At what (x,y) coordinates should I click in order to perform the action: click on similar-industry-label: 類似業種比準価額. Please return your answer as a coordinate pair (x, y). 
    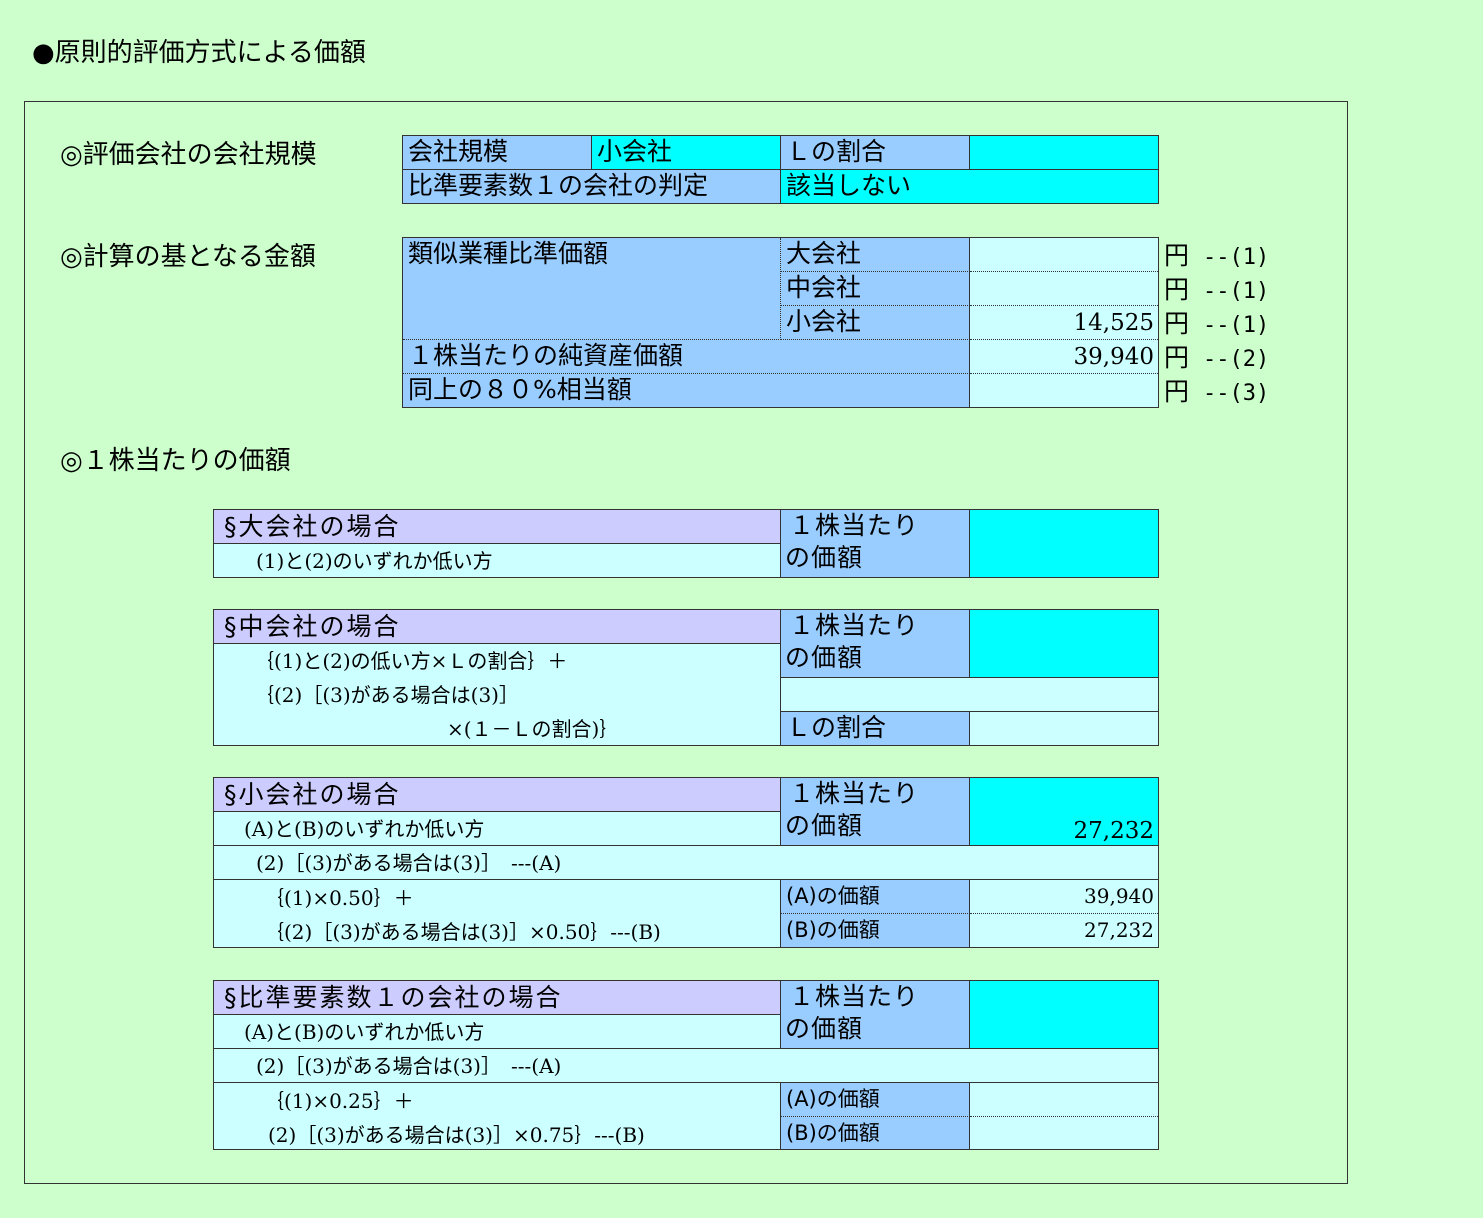
    Looking at the image, I should click on (592, 289).